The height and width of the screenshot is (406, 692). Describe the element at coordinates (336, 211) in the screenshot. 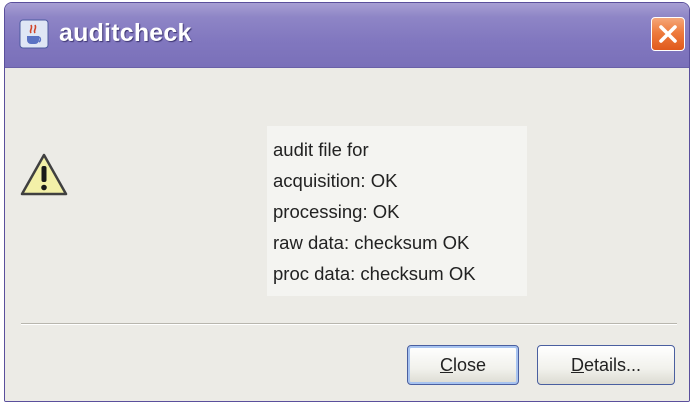

I see `message-line: processing: OK` at that location.